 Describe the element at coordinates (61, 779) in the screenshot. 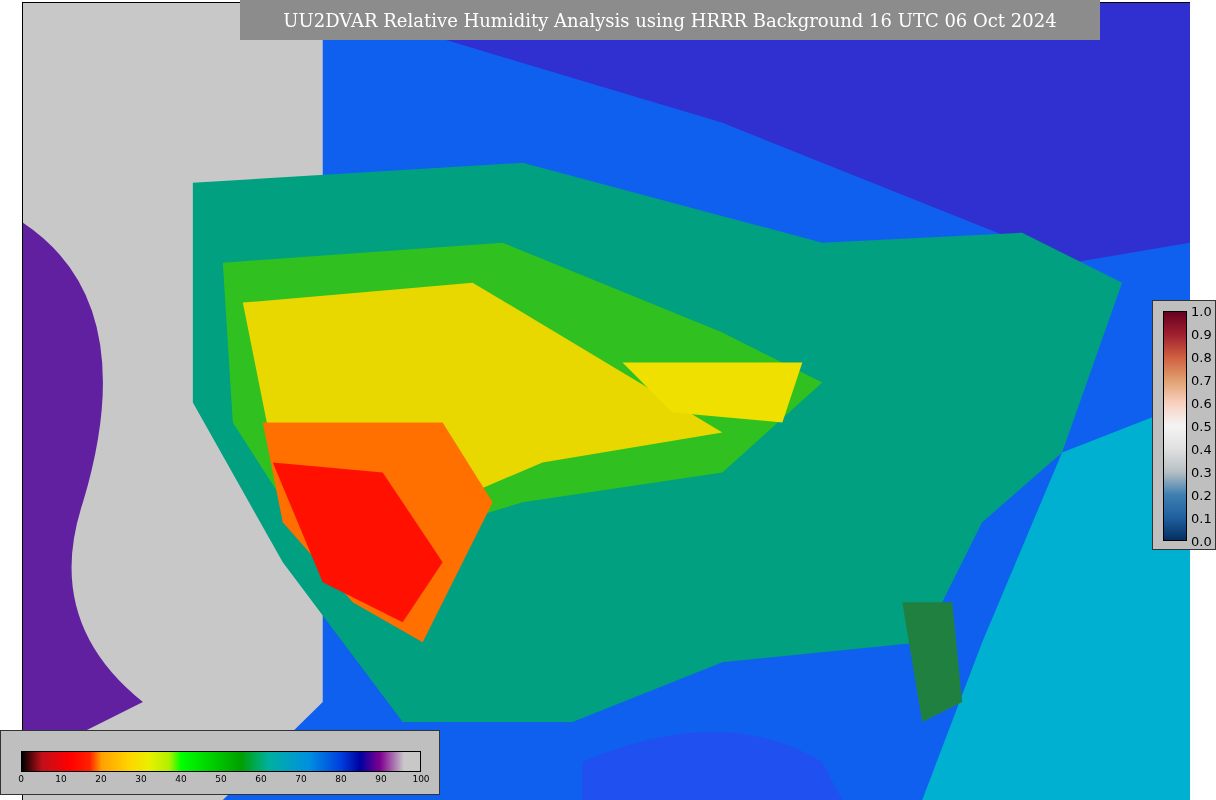

I see `tick-label: 10` at that location.